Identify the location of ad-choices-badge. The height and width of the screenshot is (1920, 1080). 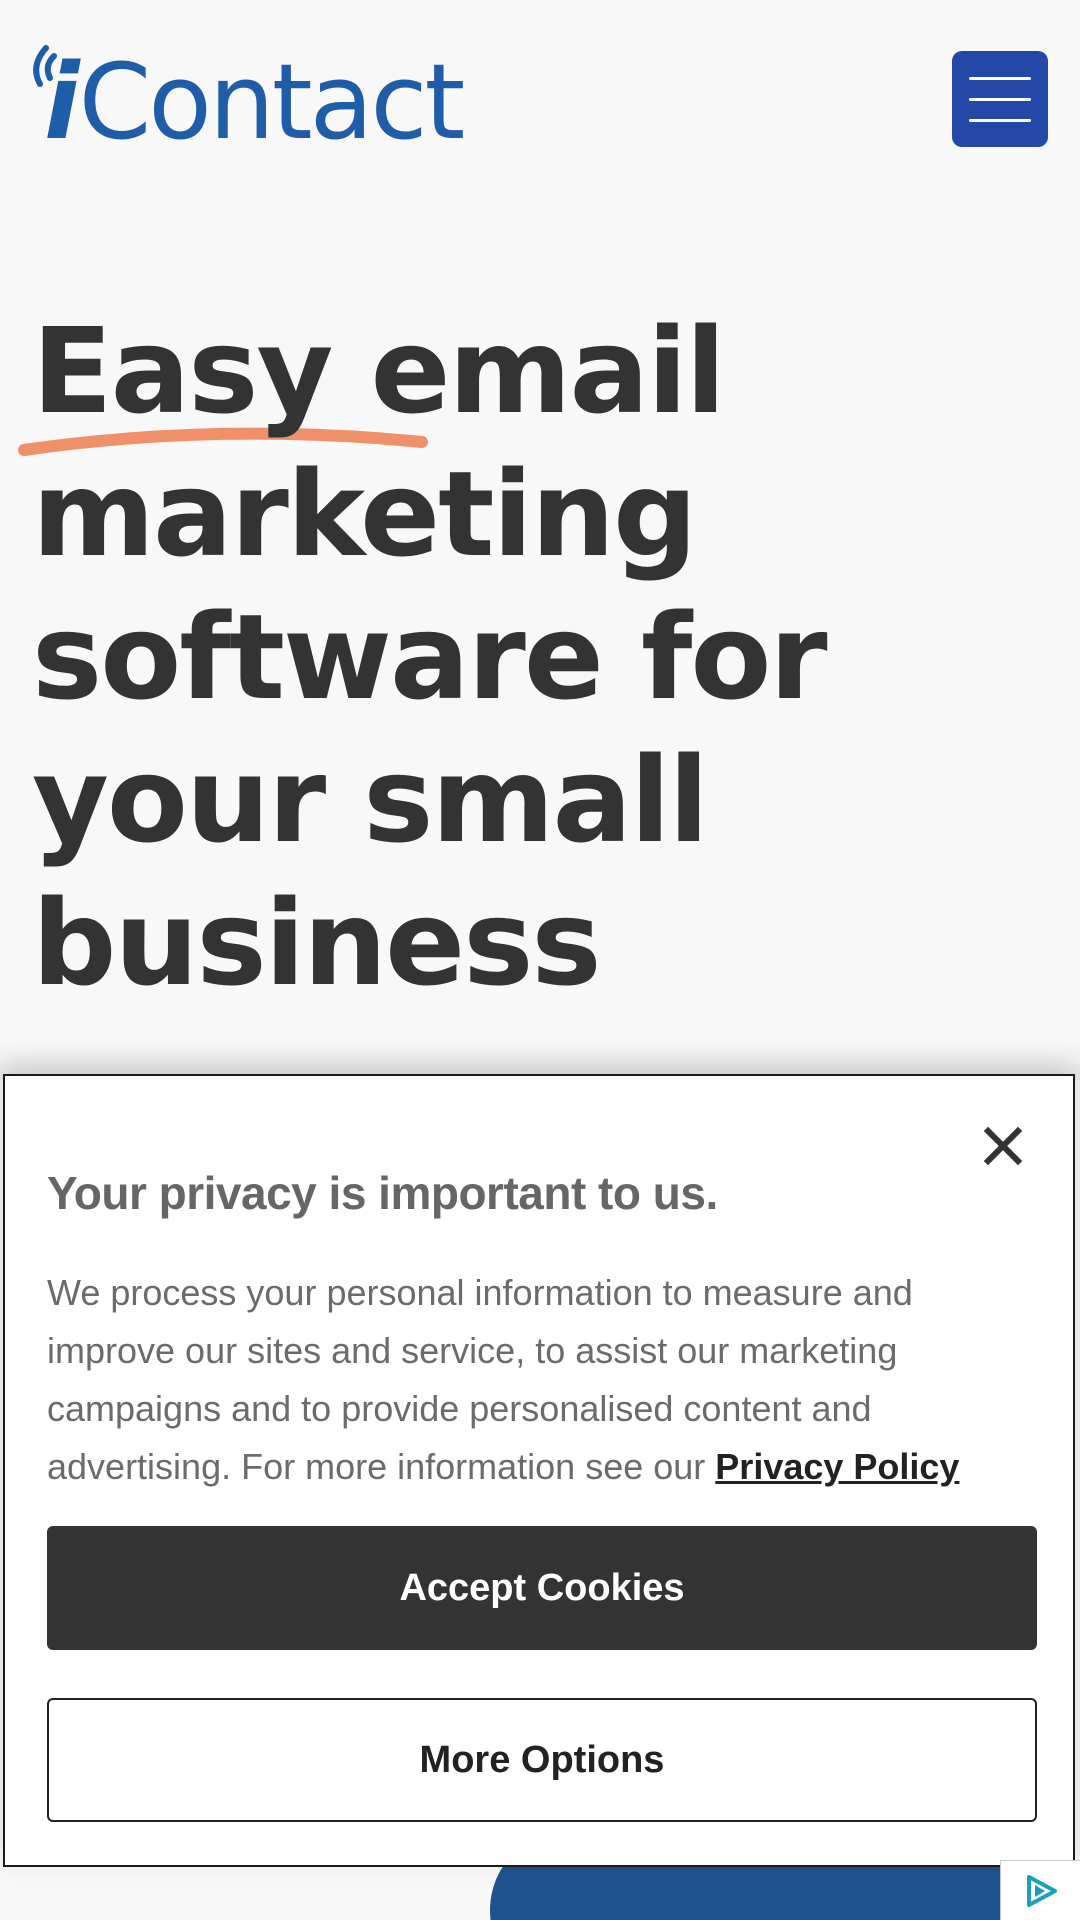
(1040, 1890).